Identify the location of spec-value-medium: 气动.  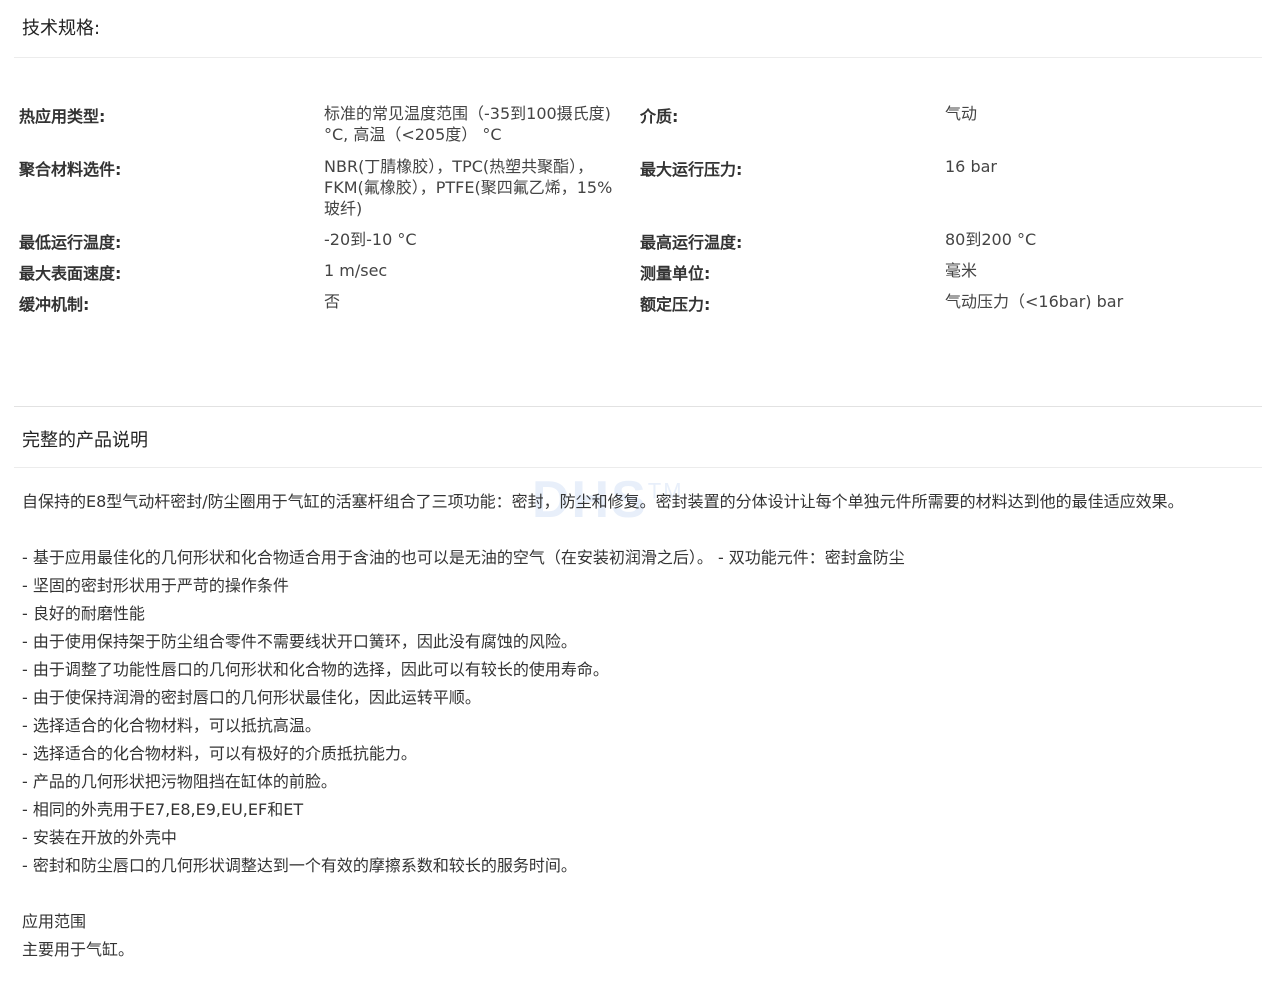
(961, 113).